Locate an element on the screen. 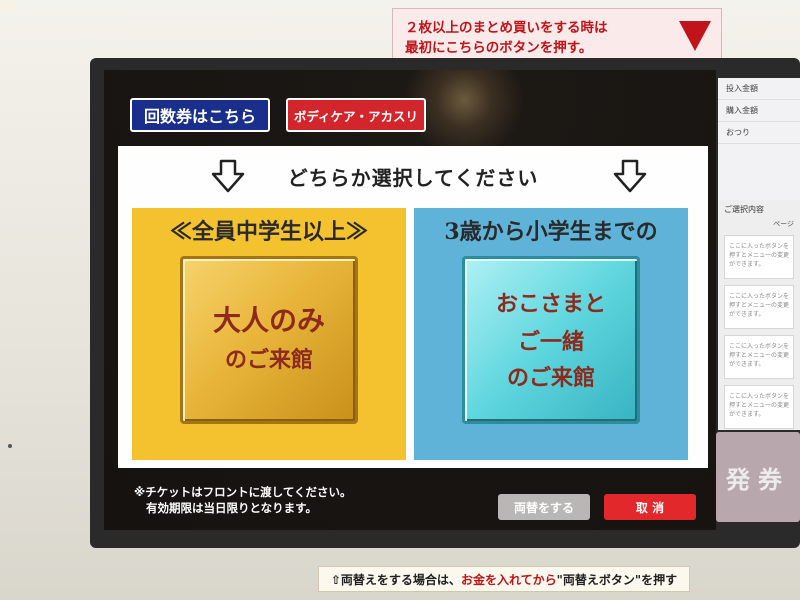  cancel-button: 取 消 is located at coordinates (650, 507).